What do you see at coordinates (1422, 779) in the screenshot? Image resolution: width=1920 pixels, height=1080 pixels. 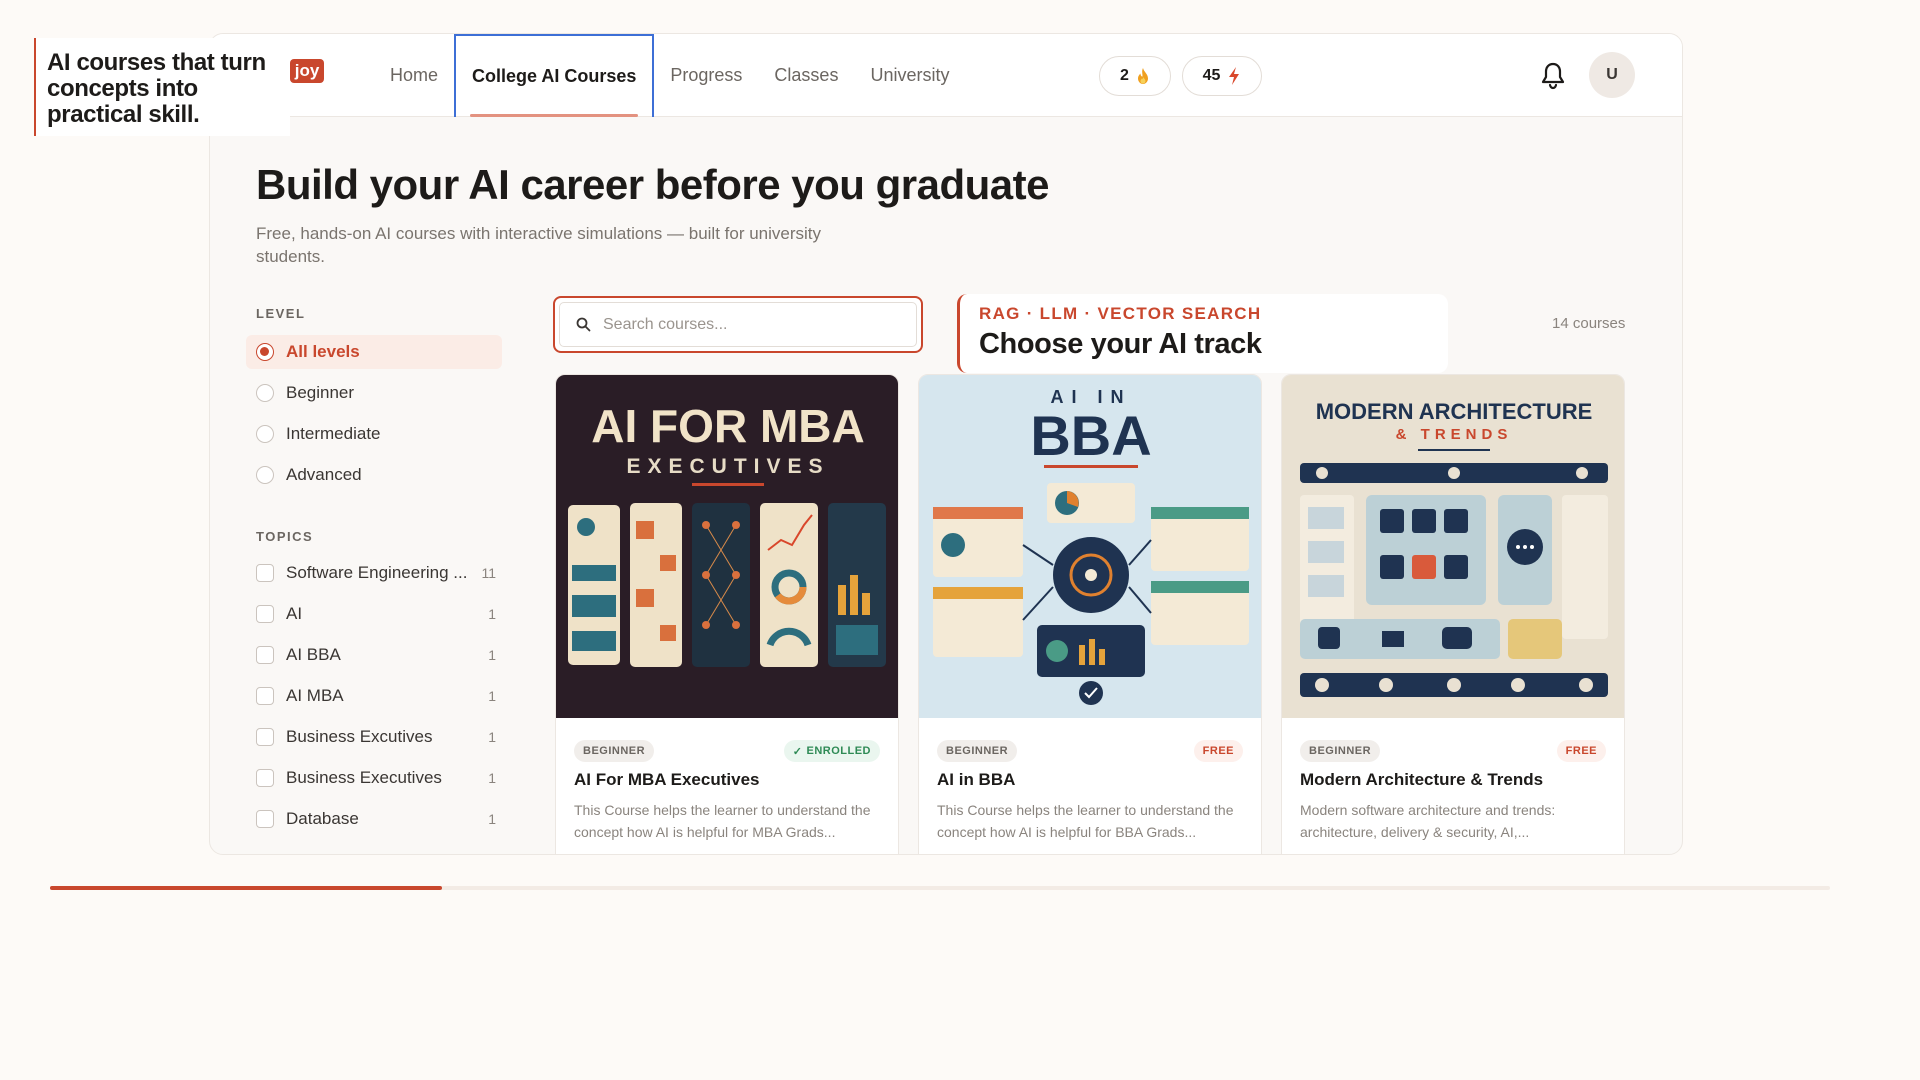 I see `course-title: Modern Architecture & Trends` at bounding box center [1422, 779].